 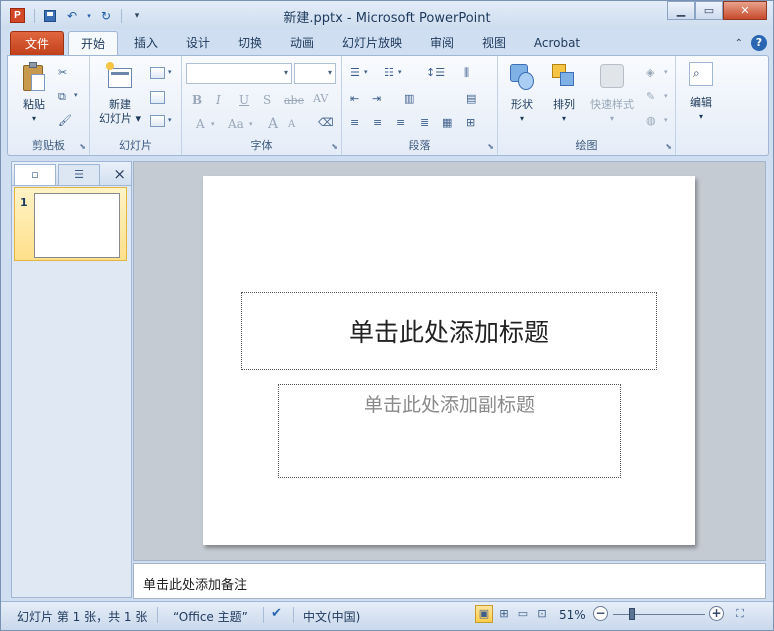 I want to click on shape-fill-dropdown-icon: ▾, so click(x=666, y=72).